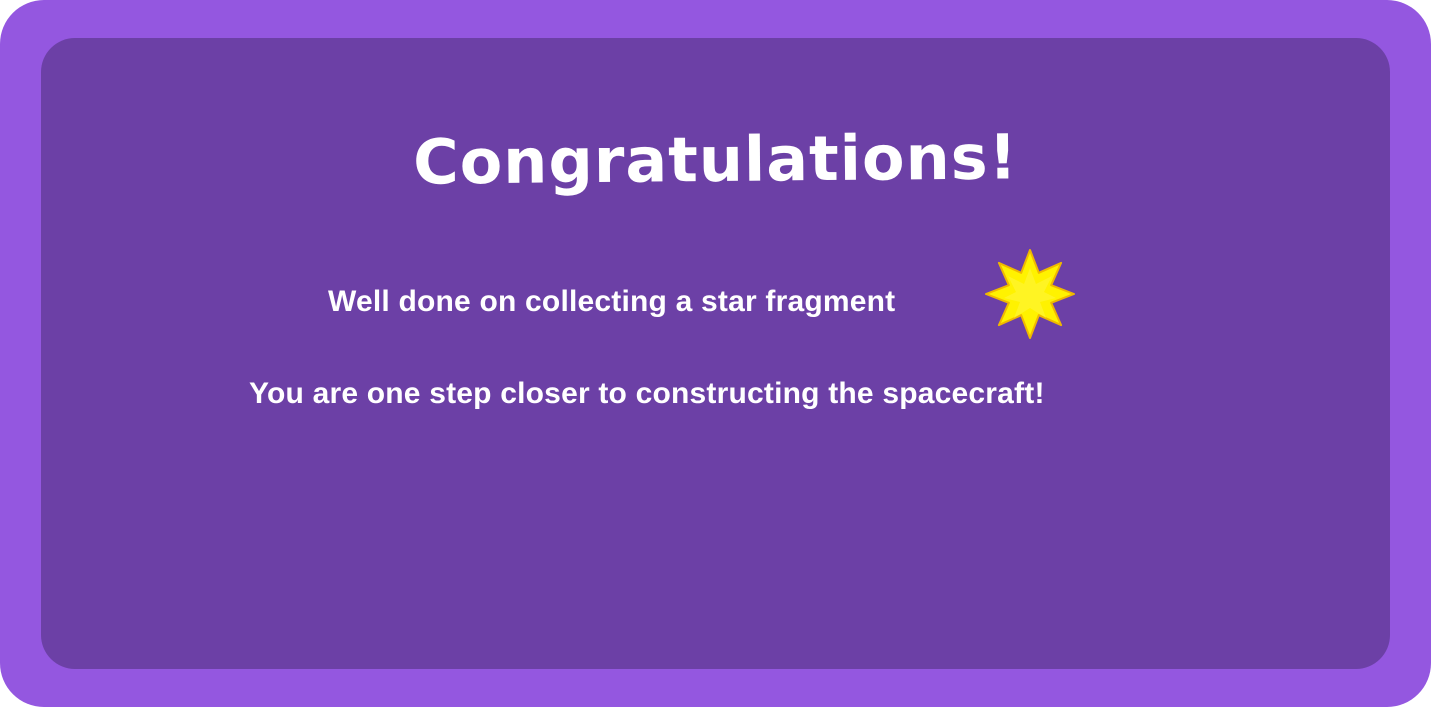 This screenshot has width=1431, height=707. Describe the element at coordinates (715, 159) in the screenshot. I see `congratulations-title: Congratulations!` at that location.